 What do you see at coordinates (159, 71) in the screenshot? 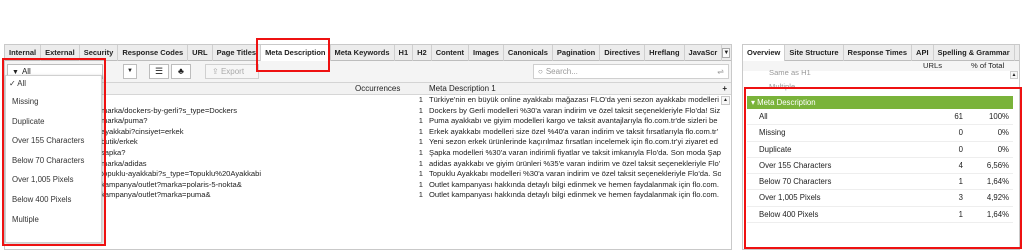
I see `list-view-icon: ☰` at bounding box center [159, 71].